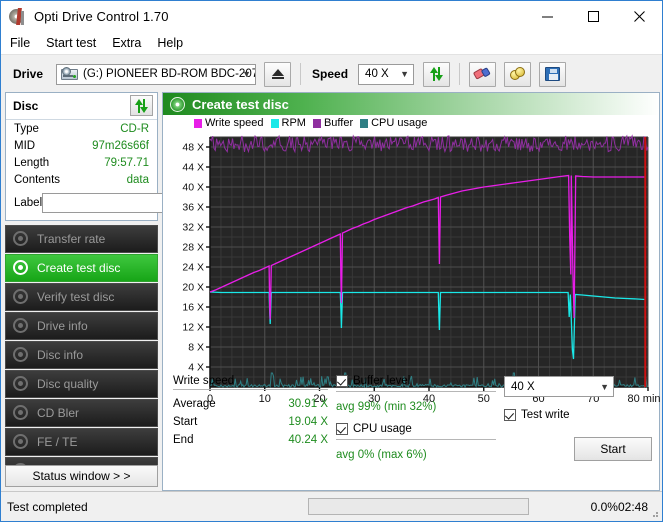 This screenshot has width=663, height=522. What do you see at coordinates (613, 449) in the screenshot?
I see `start-button: Start` at bounding box center [613, 449].